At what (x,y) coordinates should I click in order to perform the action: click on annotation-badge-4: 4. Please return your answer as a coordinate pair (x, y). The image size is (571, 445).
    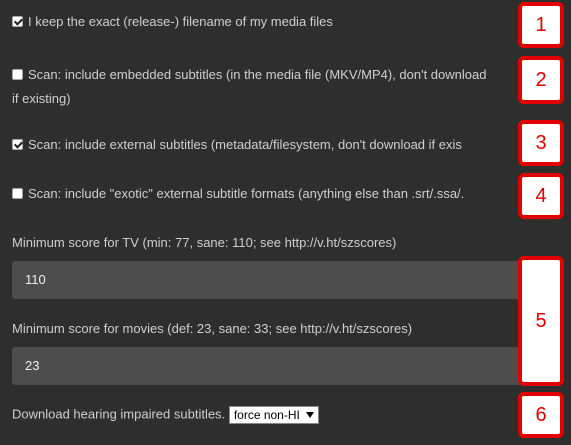
    Looking at the image, I should click on (541, 196).